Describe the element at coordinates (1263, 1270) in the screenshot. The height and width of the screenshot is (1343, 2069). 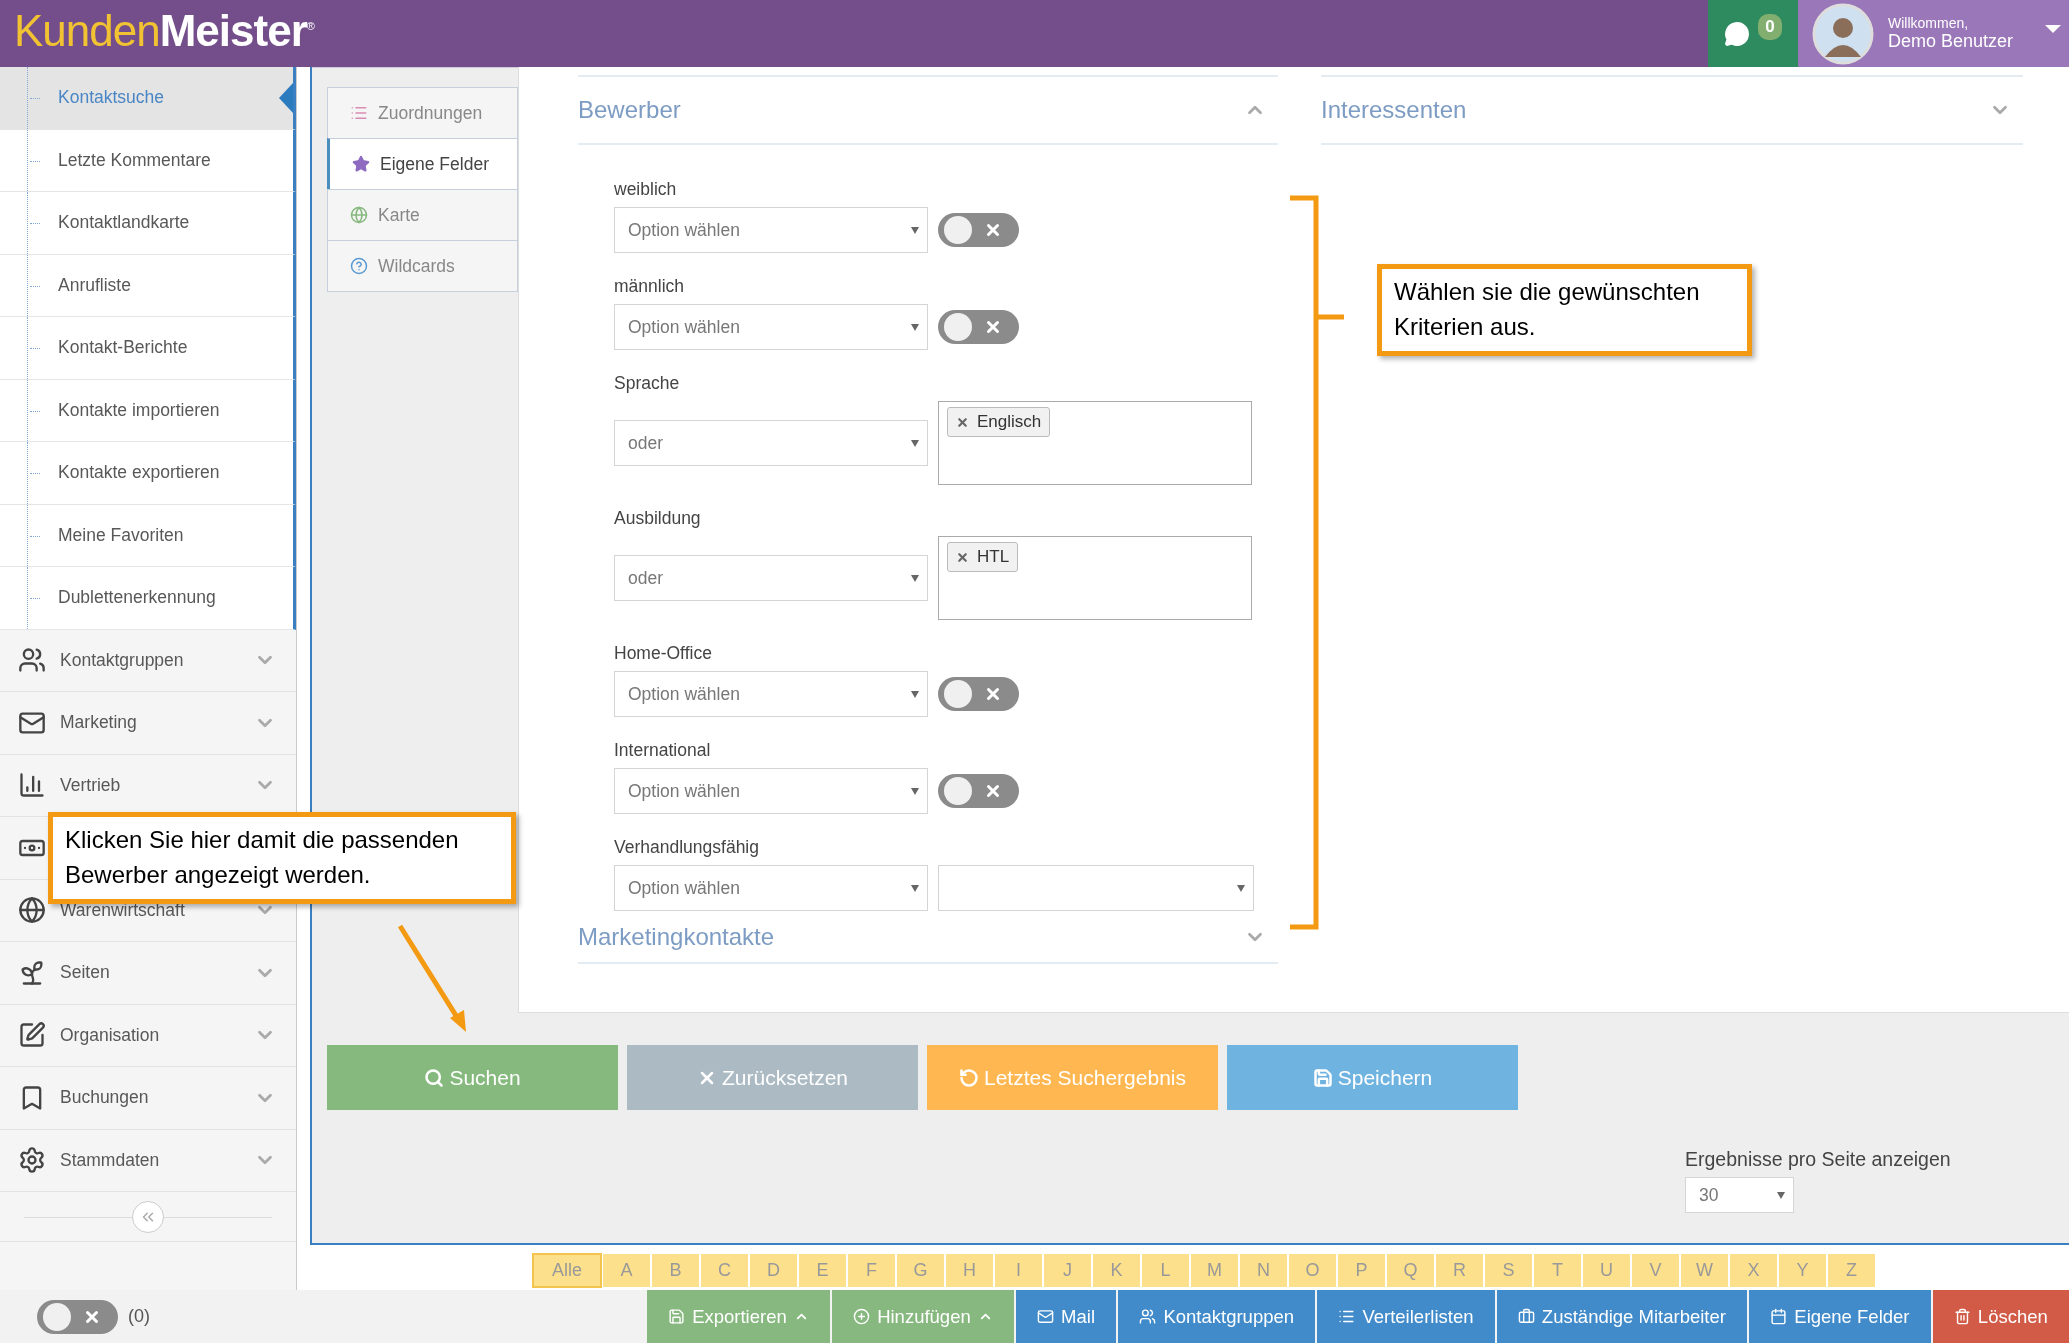
I see `letter-filter: N` at that location.